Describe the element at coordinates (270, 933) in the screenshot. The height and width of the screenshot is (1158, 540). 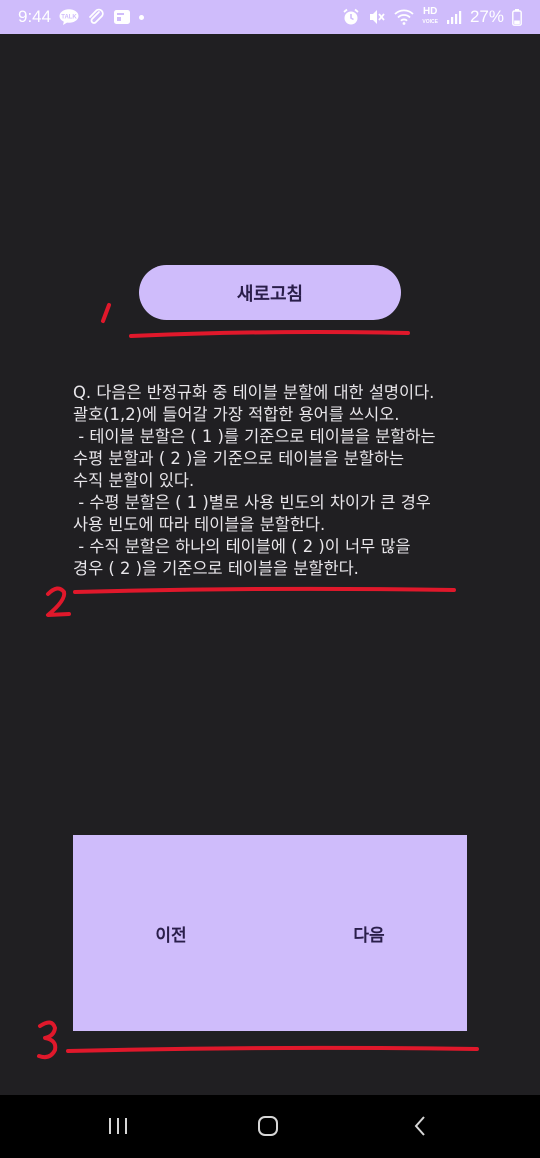
I see `navigation-panel: 이전 다음` at that location.